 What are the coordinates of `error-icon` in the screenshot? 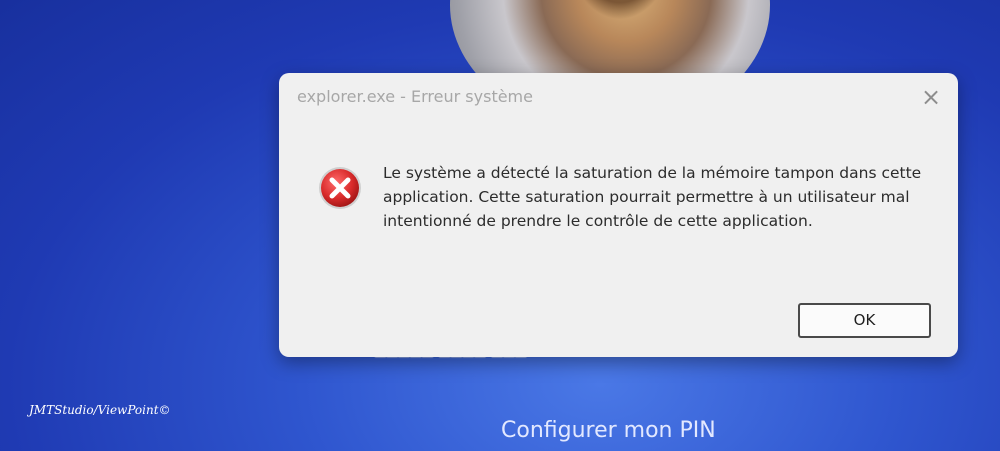 It's located at (340, 188).